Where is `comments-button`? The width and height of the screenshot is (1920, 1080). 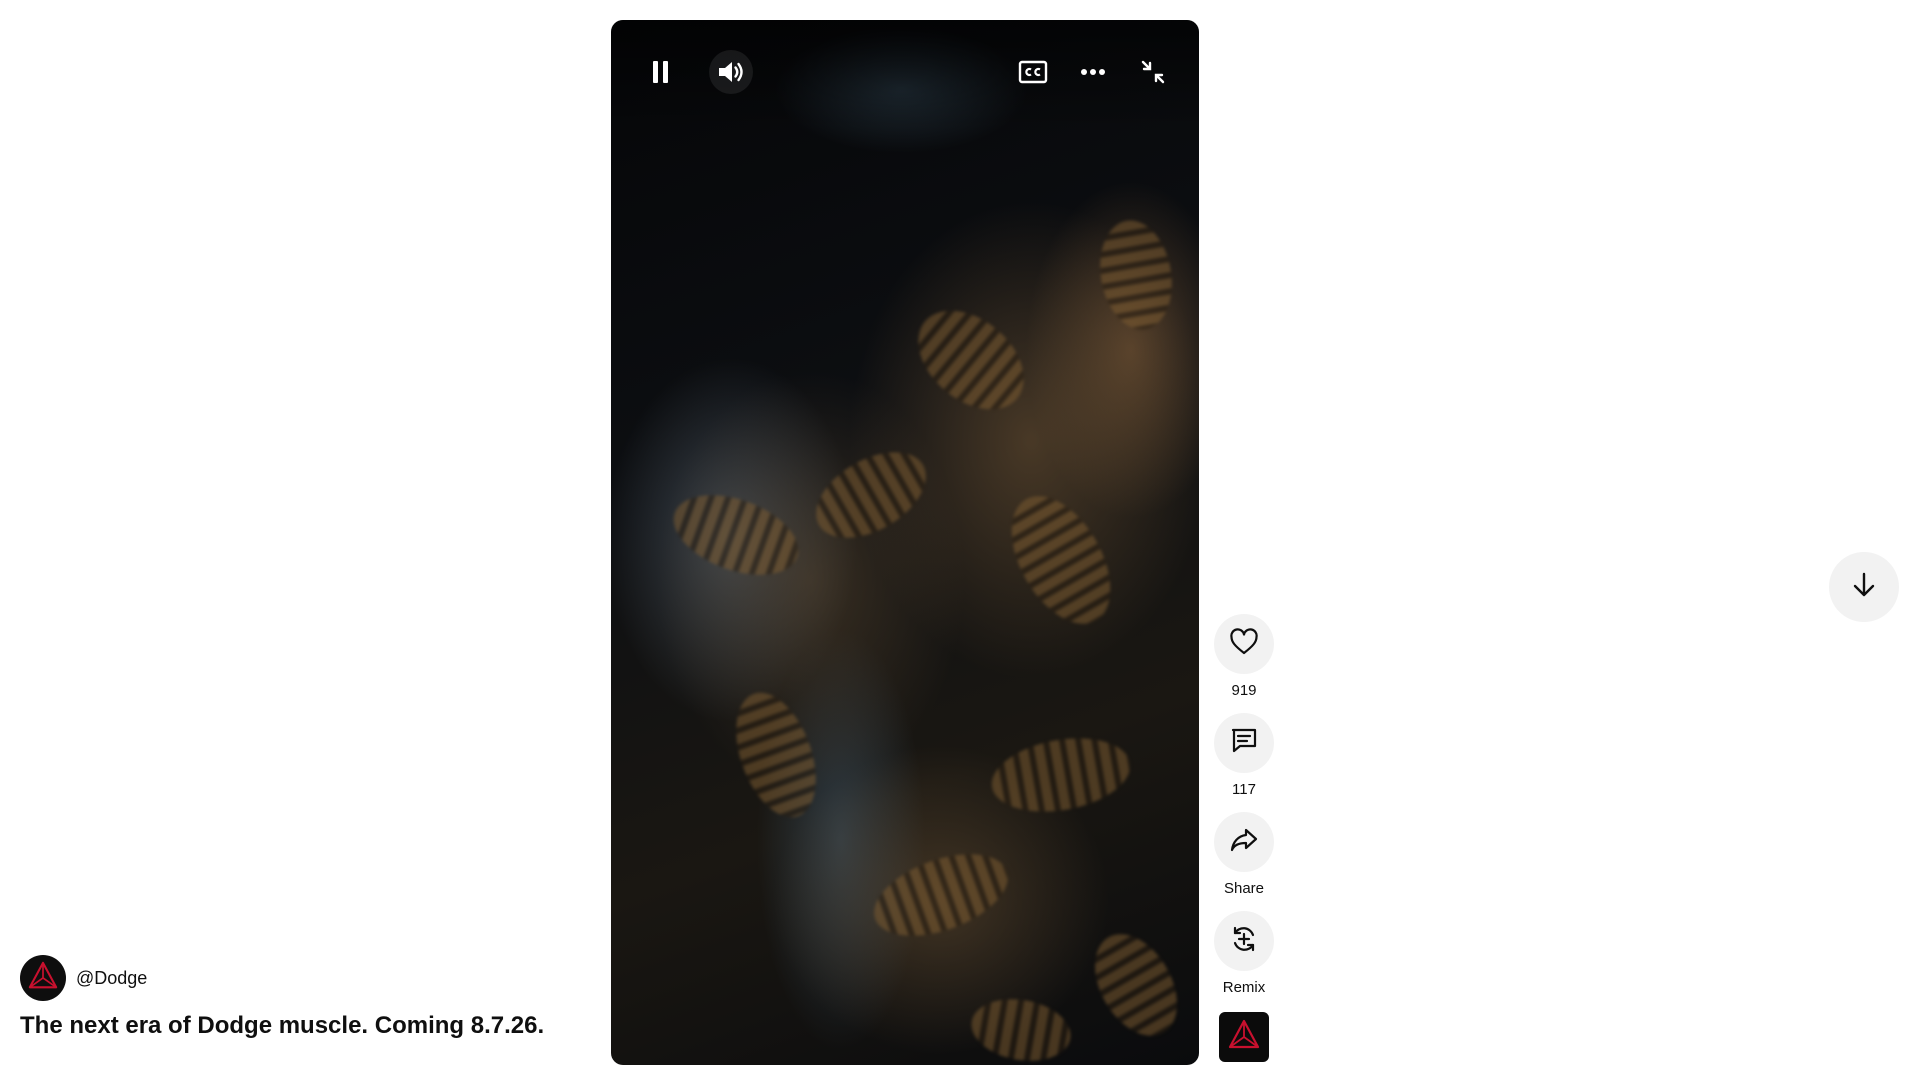
comments-button is located at coordinates (1244, 743).